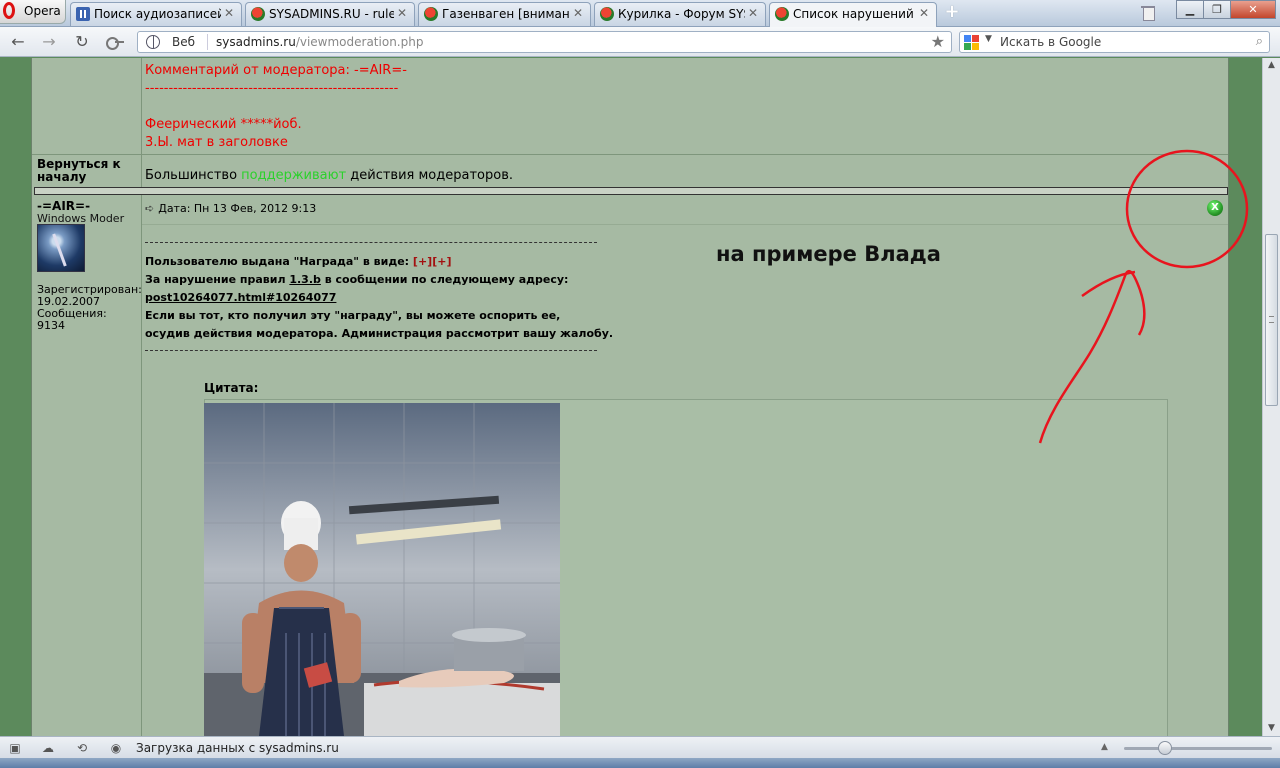 The width and height of the screenshot is (1280, 768). I want to click on window-controls: ▁ ❐ ✕, so click(1226, 9).